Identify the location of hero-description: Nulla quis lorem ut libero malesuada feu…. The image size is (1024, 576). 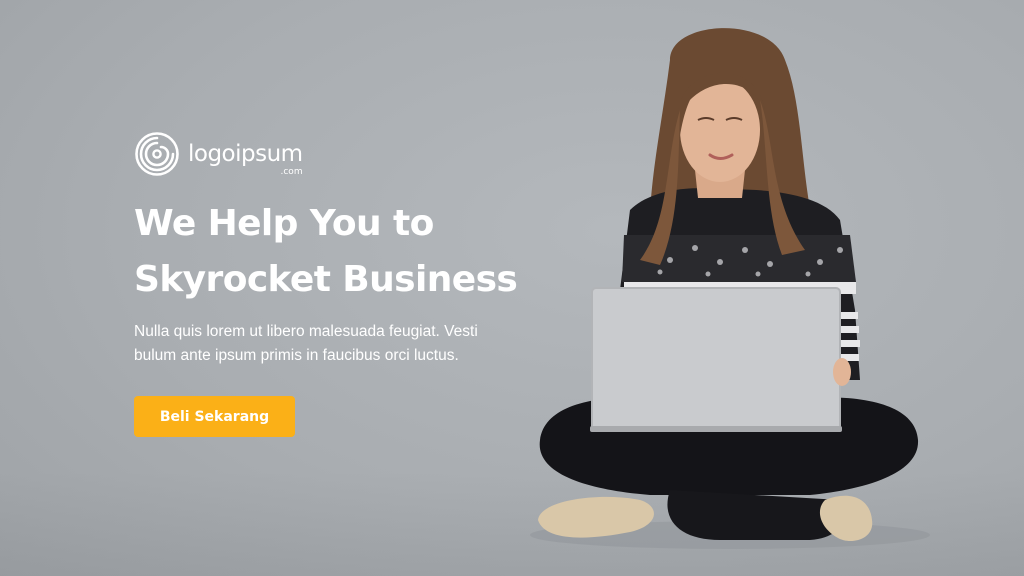
(334, 344).